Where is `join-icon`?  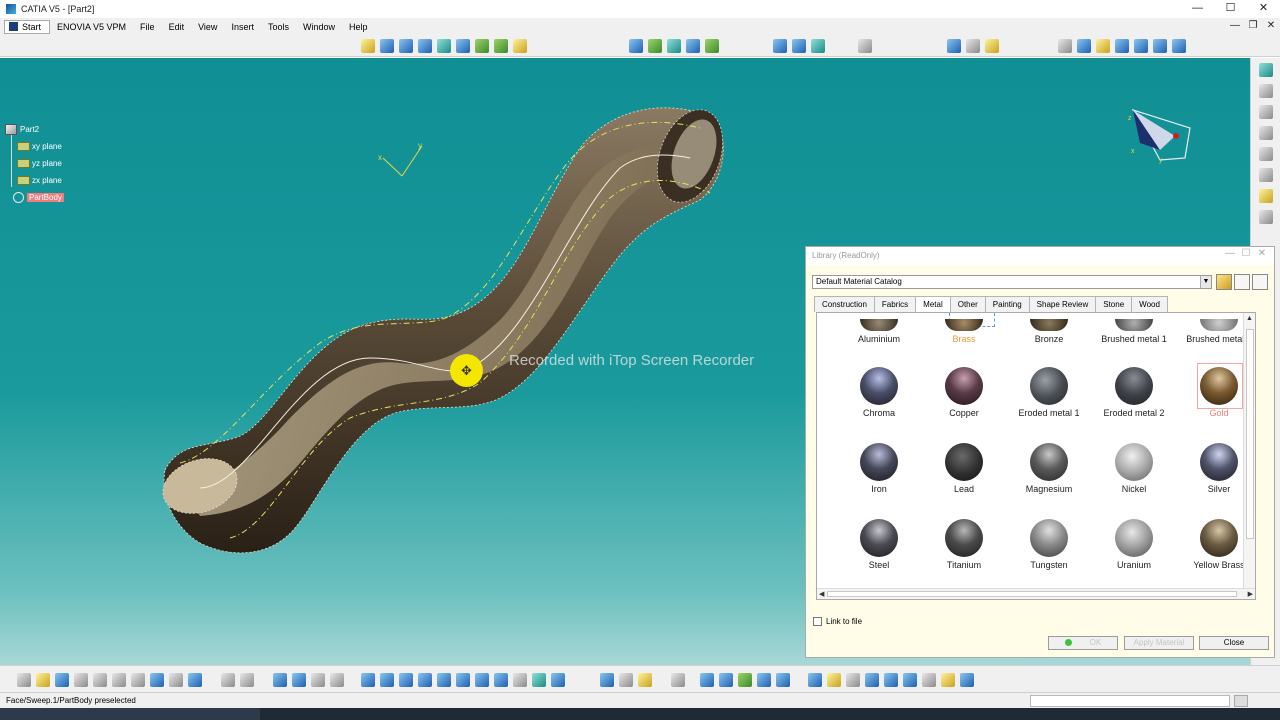
join-icon is located at coordinates (635, 46).